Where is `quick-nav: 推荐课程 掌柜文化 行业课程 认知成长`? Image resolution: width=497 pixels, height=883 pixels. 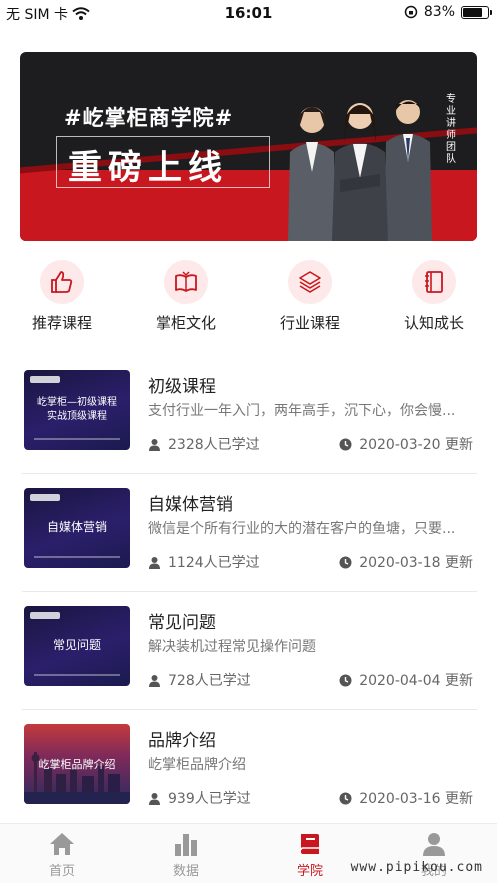
quick-nav: 推荐课程 掌柜文化 行业课程 认知成长 is located at coordinates (248, 298).